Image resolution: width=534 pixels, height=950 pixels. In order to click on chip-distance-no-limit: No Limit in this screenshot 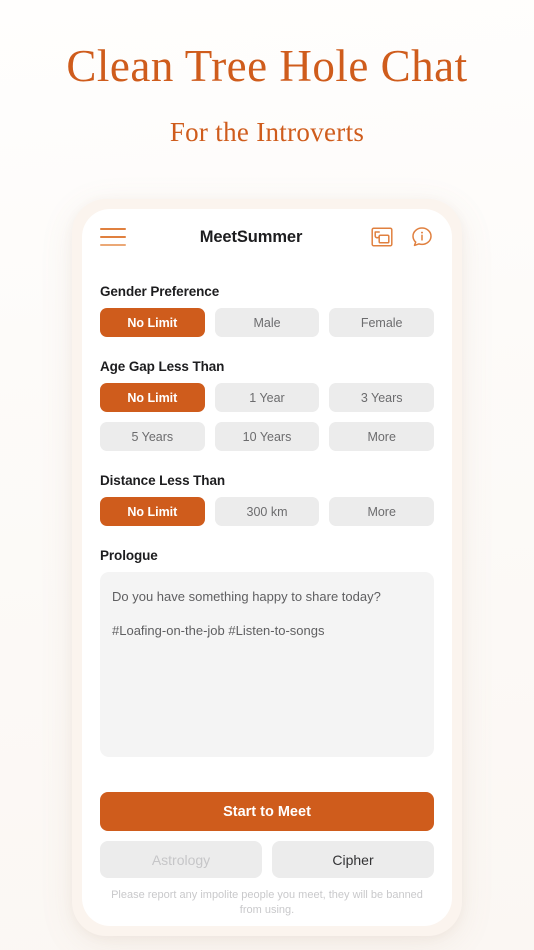, I will do `click(152, 511)`.